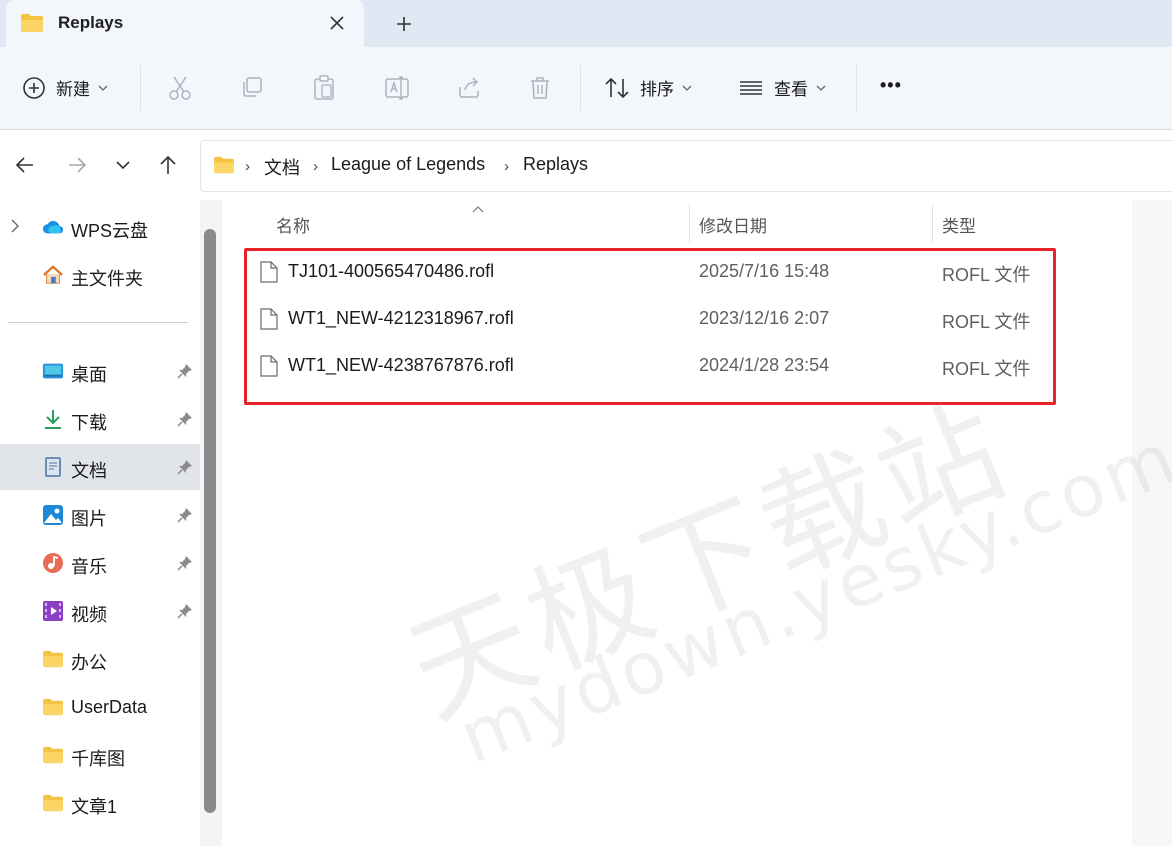 The width and height of the screenshot is (1172, 846). I want to click on sidebar-item-folder: 文章1, so click(100, 803).